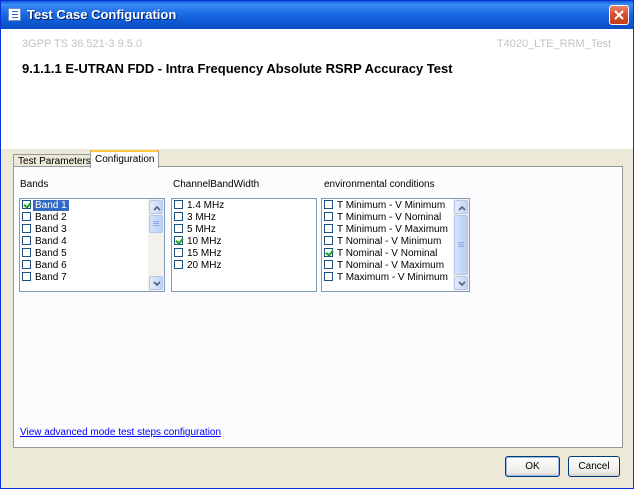 The image size is (634, 489). What do you see at coordinates (45, 206) in the screenshot?
I see `list-item: Band 1` at bounding box center [45, 206].